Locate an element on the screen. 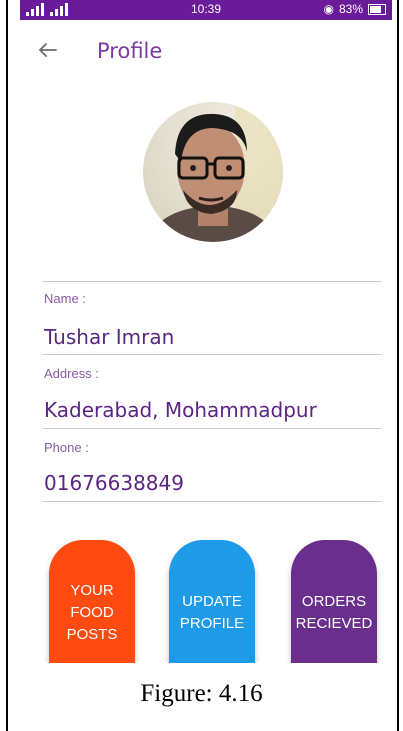 Image resolution: width=403 pixels, height=731 pixels. battery-icon is located at coordinates (377, 9).